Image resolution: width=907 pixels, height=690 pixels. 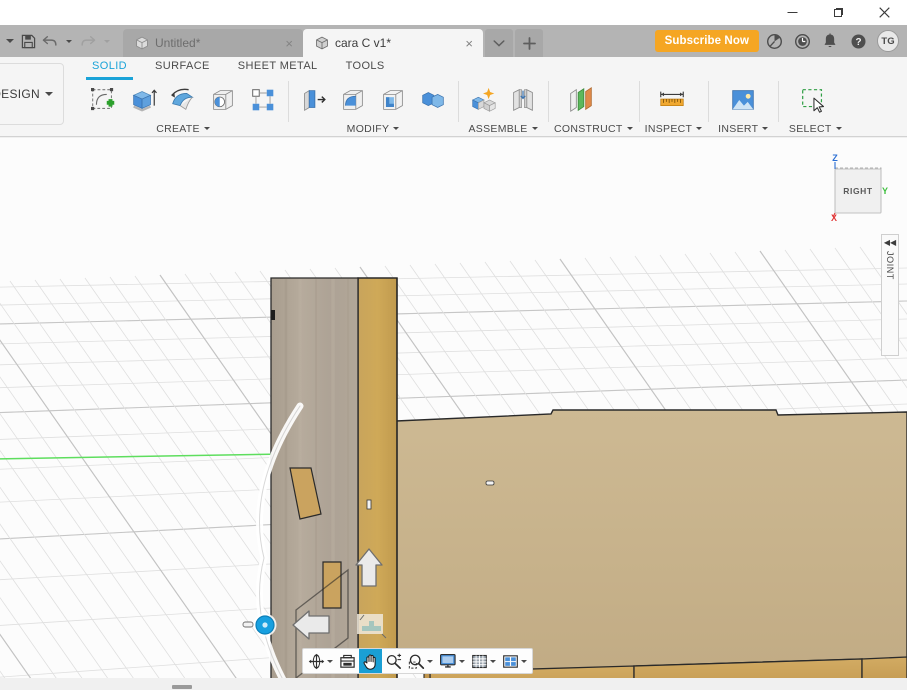 I want to click on ribbon: DESIGN SOLID SURFACE SHEET METAL TOOLS, so click(x=453, y=97).